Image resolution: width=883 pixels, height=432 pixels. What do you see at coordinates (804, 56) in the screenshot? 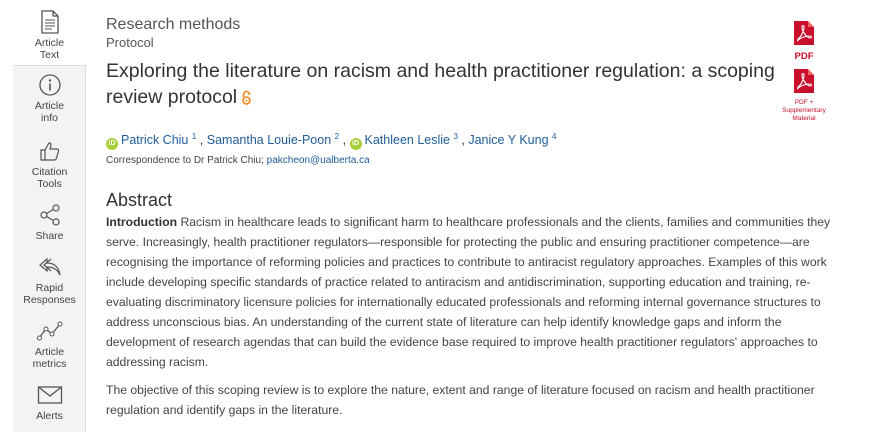
I see `pdf-label: PDF` at bounding box center [804, 56].